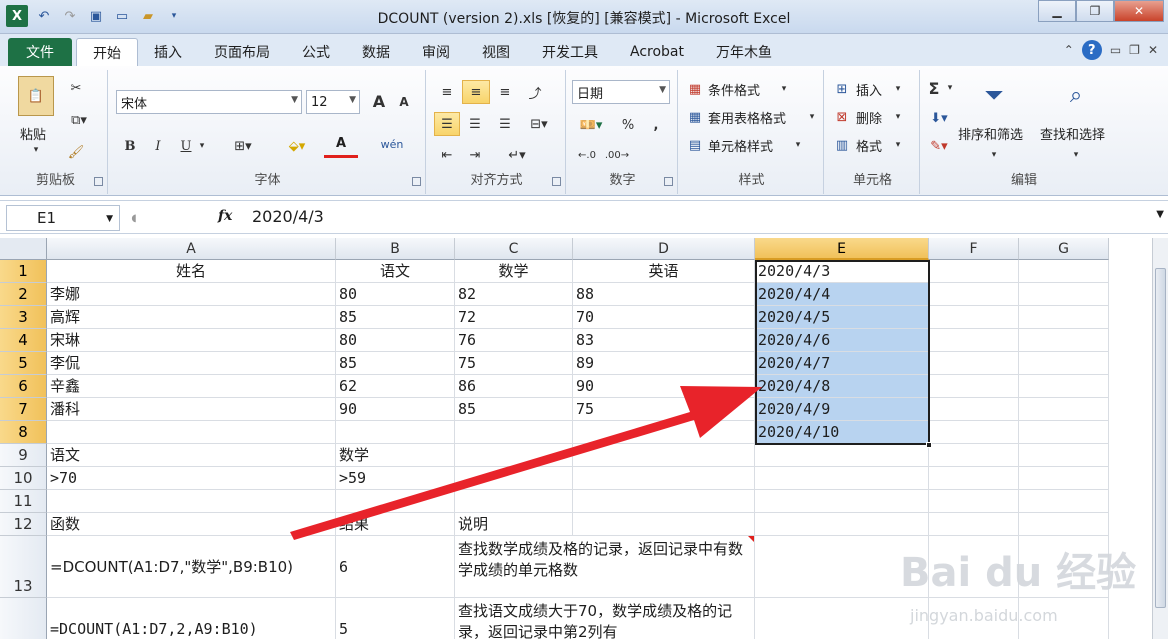  Describe the element at coordinates (23, 409) in the screenshot. I see `row-header: 7` at that location.